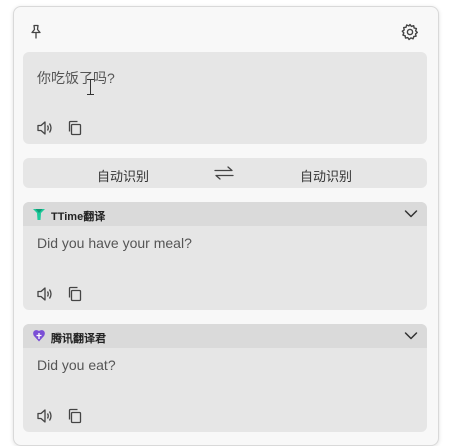 The height and width of the screenshot is (446, 452). Describe the element at coordinates (227, 29) in the screenshot. I see `top-bar` at that location.